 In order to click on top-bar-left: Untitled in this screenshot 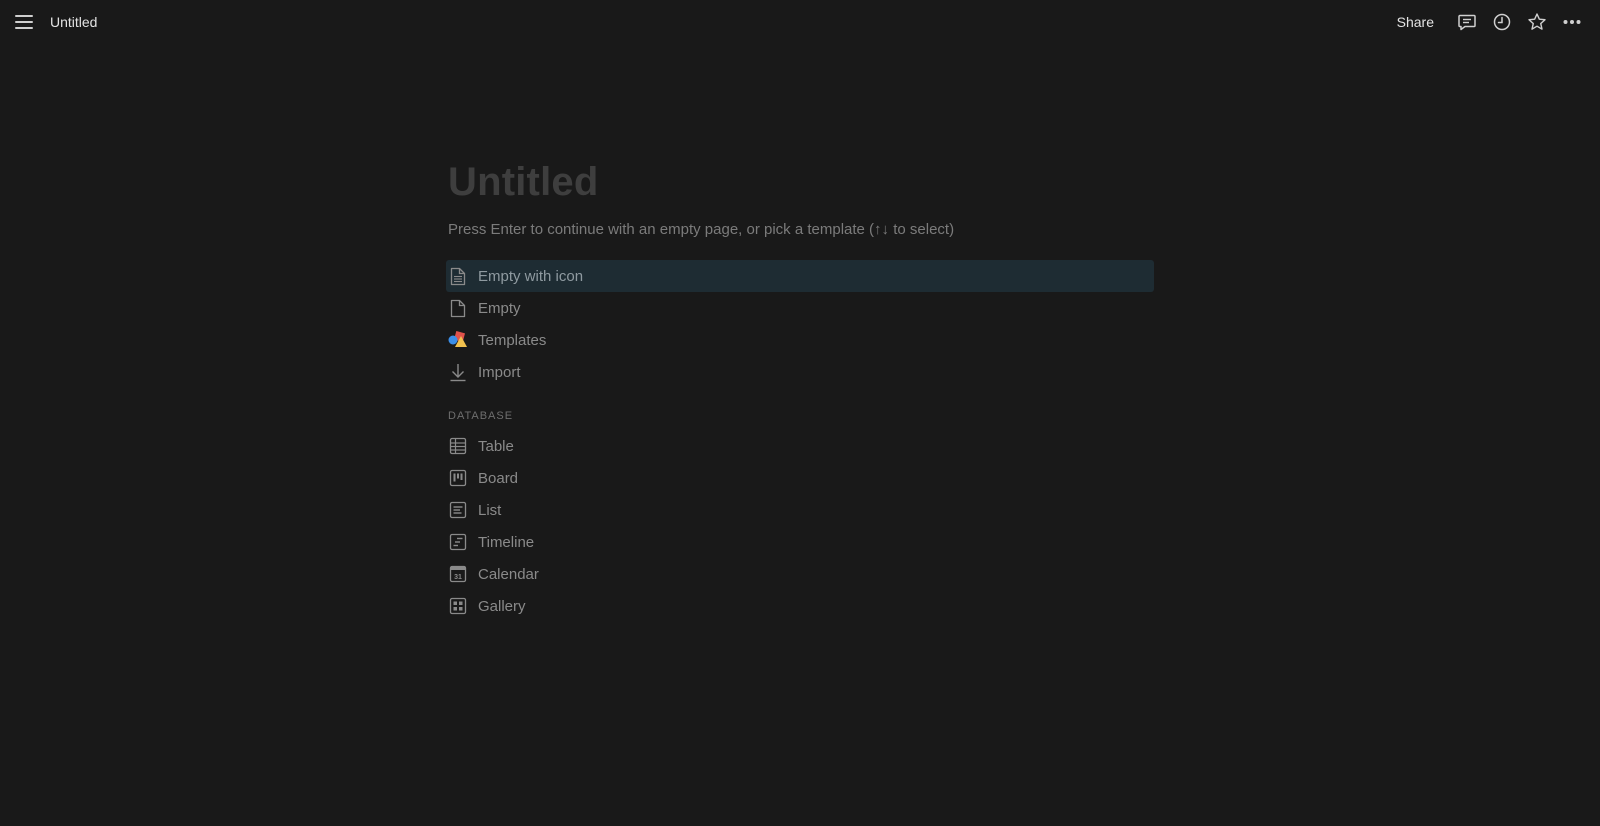, I will do `click(55, 22)`.